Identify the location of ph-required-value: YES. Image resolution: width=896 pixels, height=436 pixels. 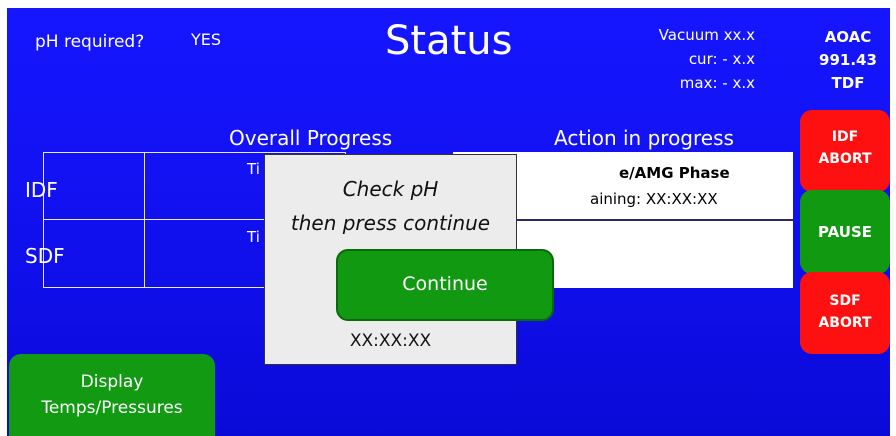
(206, 39).